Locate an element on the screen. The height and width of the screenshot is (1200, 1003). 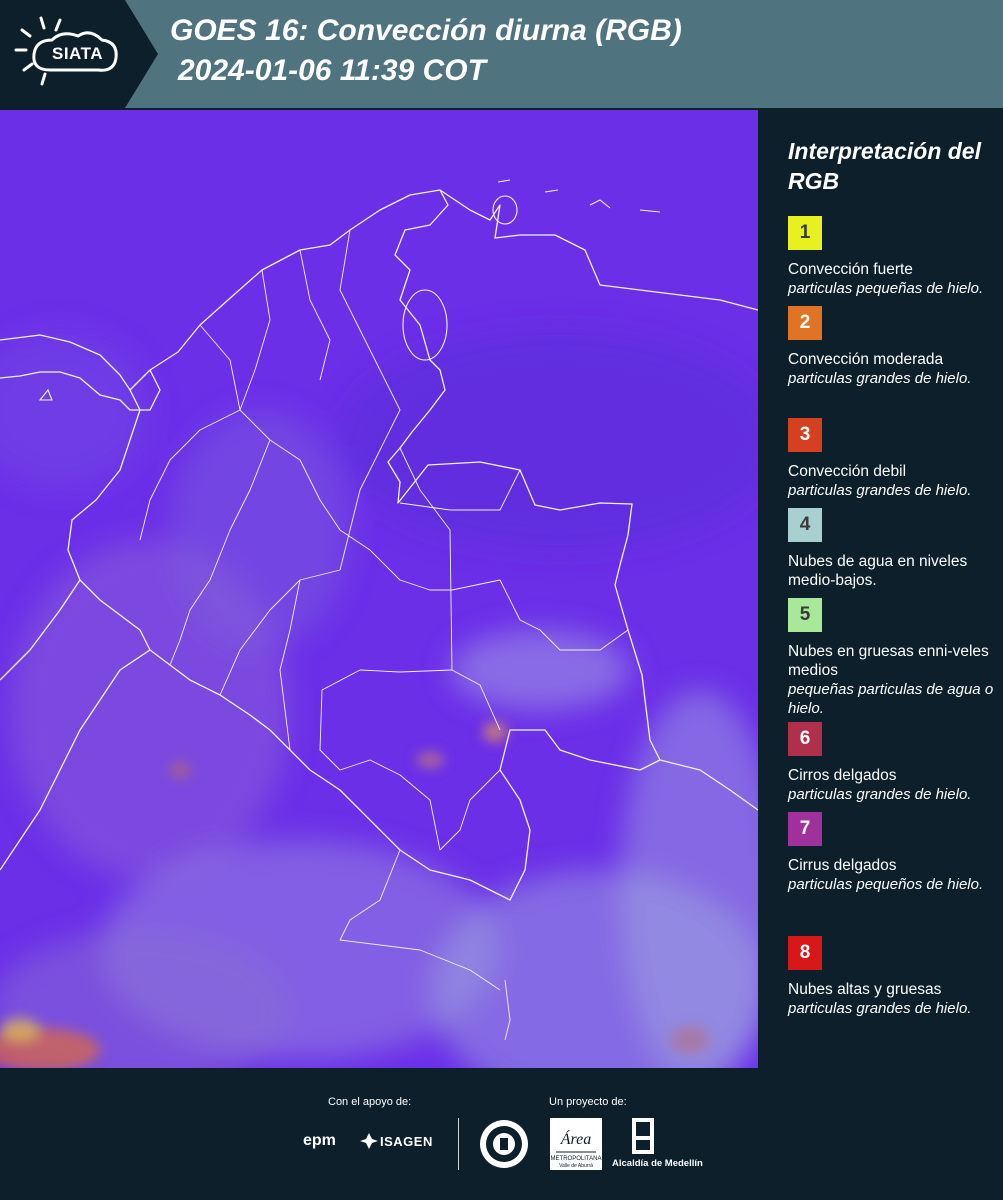
legend-swatch: 4 is located at coordinates (805, 525).